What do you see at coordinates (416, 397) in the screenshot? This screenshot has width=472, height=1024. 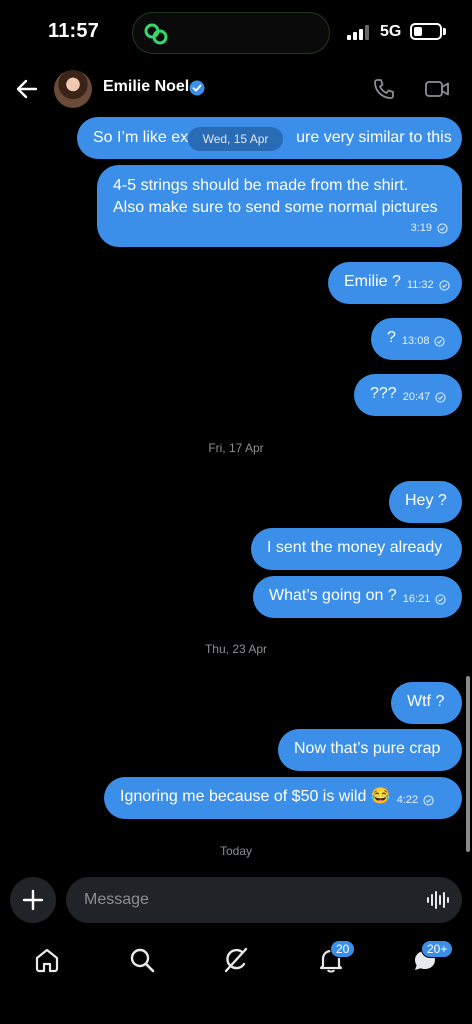 I see `message-time: 20:47` at bounding box center [416, 397].